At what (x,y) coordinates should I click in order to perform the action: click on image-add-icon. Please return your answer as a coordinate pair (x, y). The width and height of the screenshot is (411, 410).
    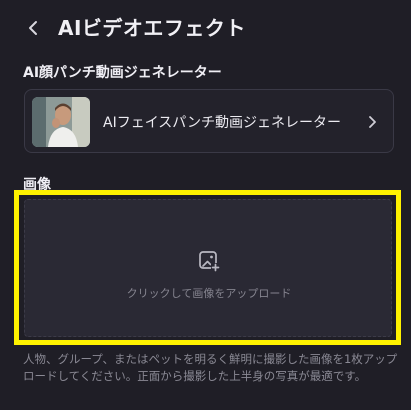
    Looking at the image, I should click on (209, 261).